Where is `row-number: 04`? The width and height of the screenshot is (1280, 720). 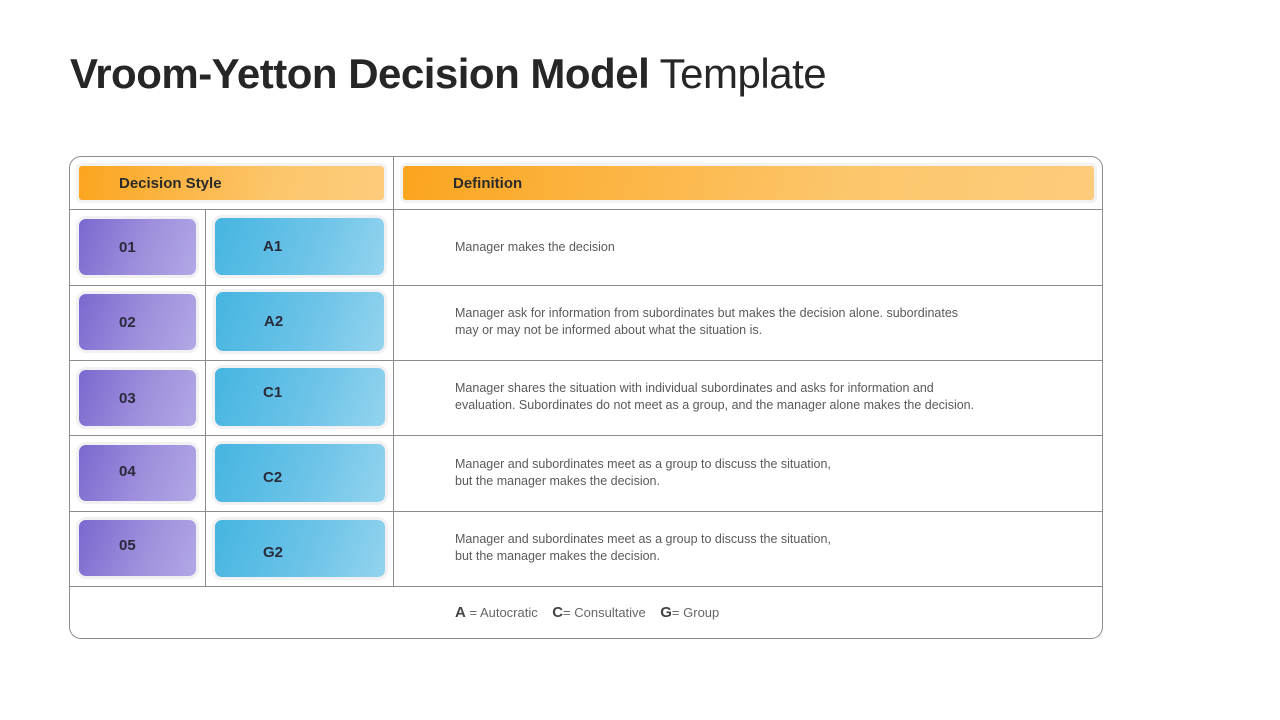 row-number: 04 is located at coordinates (127, 471).